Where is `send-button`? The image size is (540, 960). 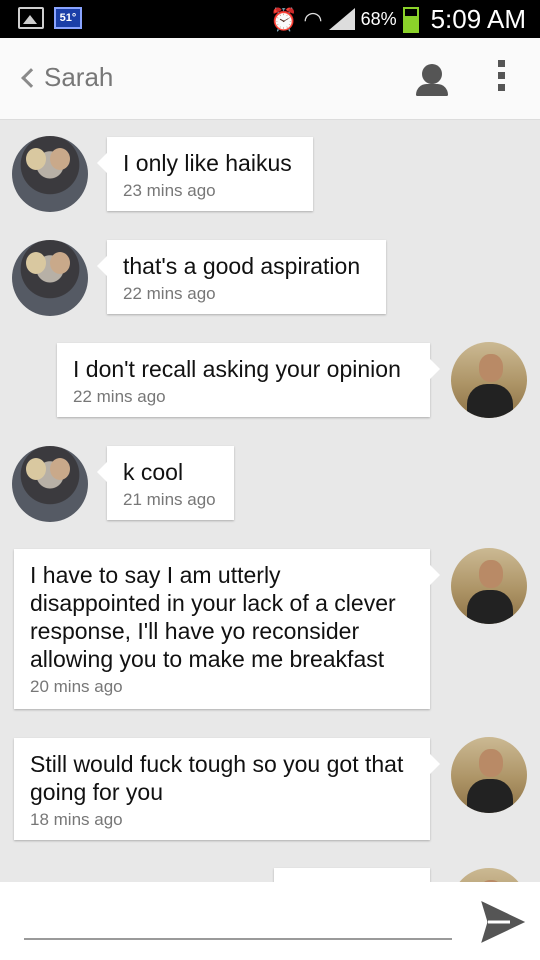
send-button is located at coordinates (503, 922).